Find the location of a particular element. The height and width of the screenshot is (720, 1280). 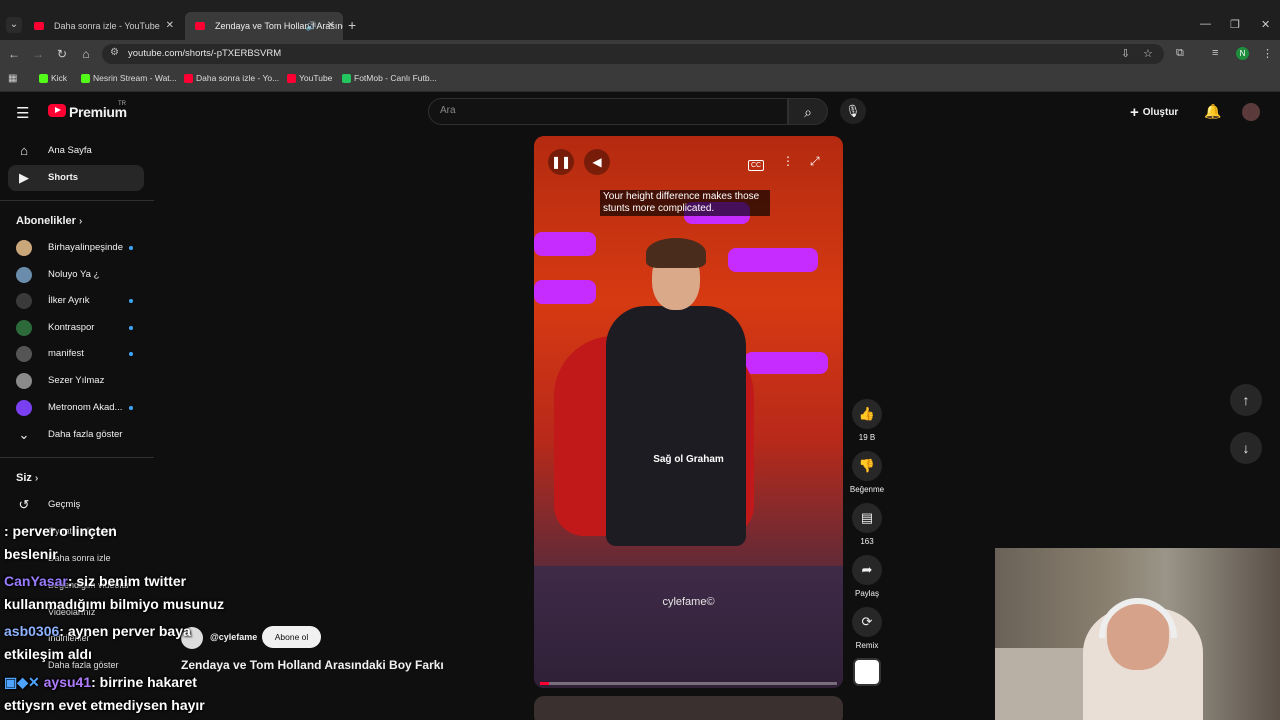

sidebar-sub-birhayalinpesinde: Birhayalinpeşinde is located at coordinates (76, 248).